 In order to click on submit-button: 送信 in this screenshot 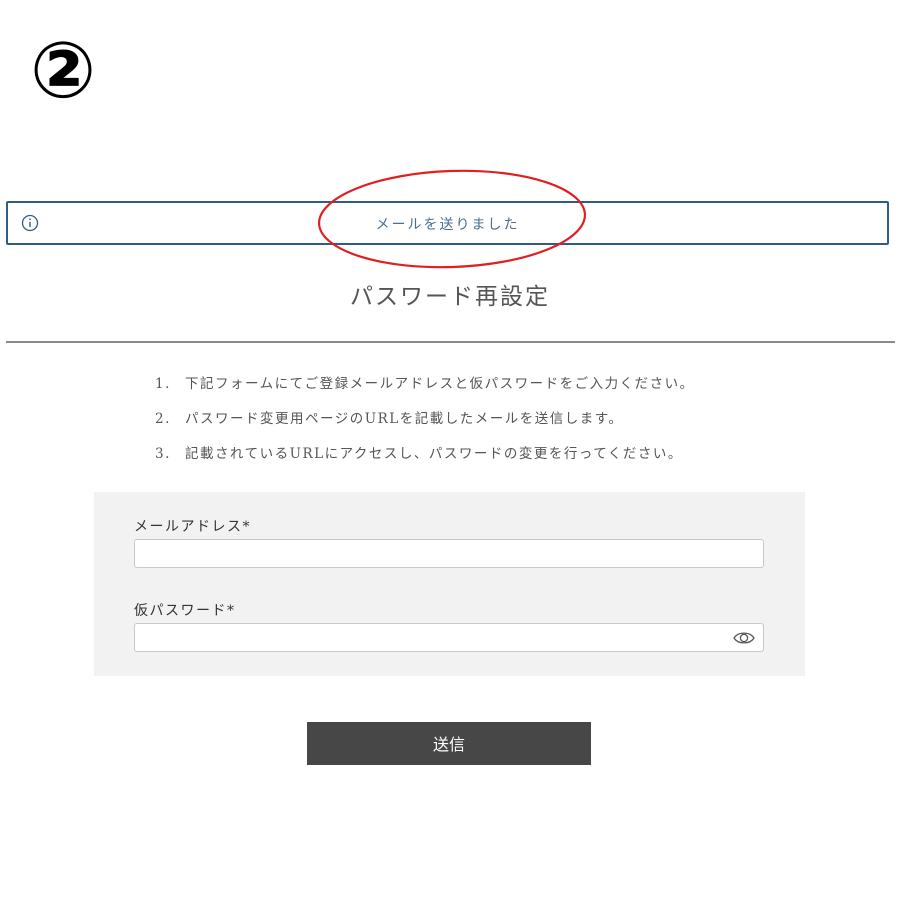, I will do `click(449, 743)`.